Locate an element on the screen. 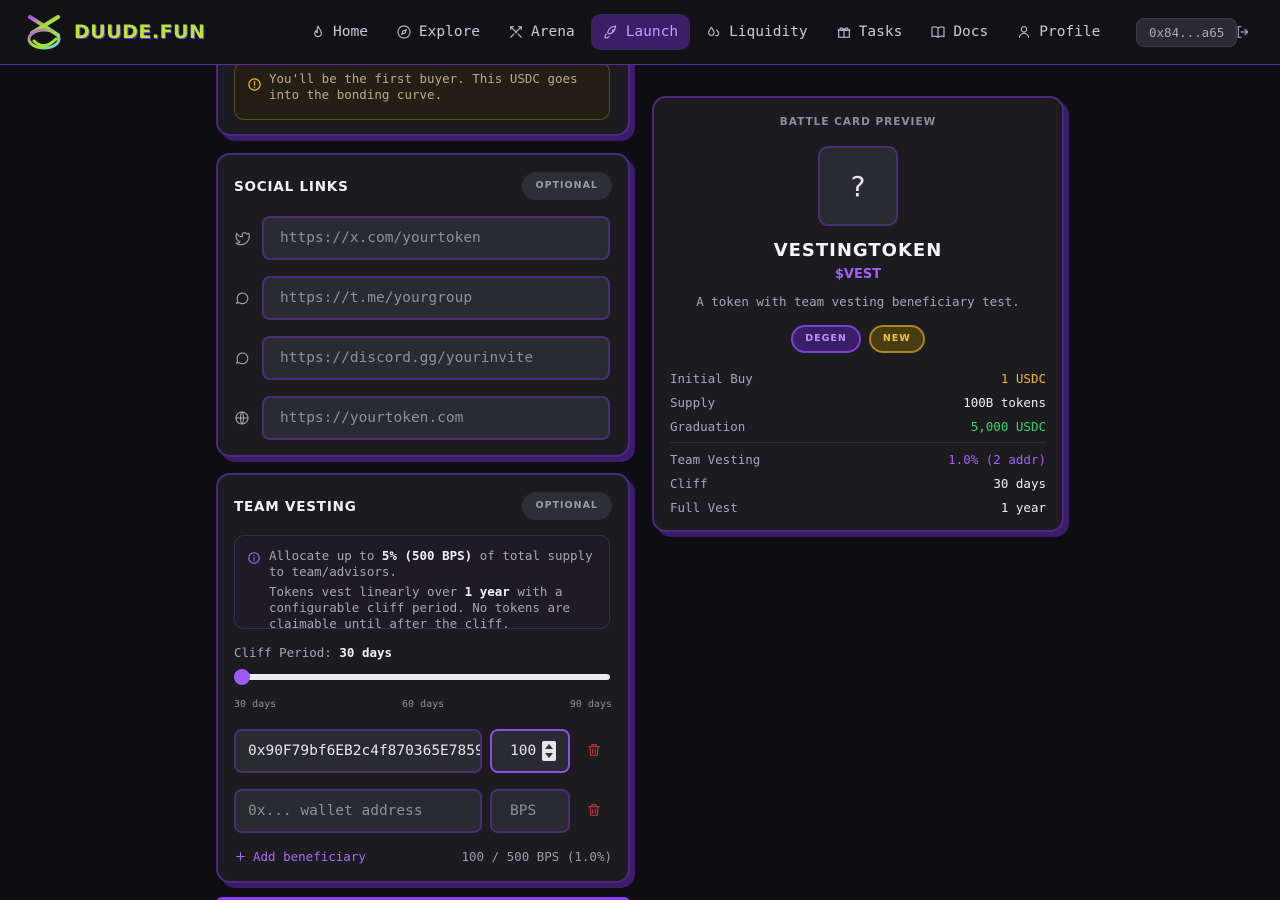 The image size is (1280, 900). add-beneficiary-label: Add beneficiary is located at coordinates (309, 856).